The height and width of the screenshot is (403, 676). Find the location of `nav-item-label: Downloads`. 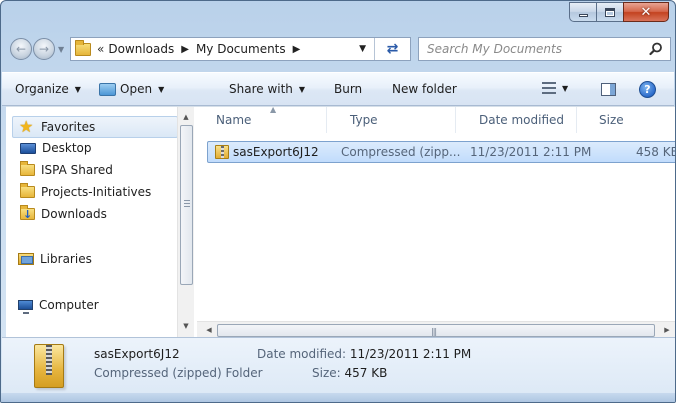

nav-item-label: Downloads is located at coordinates (74, 214).